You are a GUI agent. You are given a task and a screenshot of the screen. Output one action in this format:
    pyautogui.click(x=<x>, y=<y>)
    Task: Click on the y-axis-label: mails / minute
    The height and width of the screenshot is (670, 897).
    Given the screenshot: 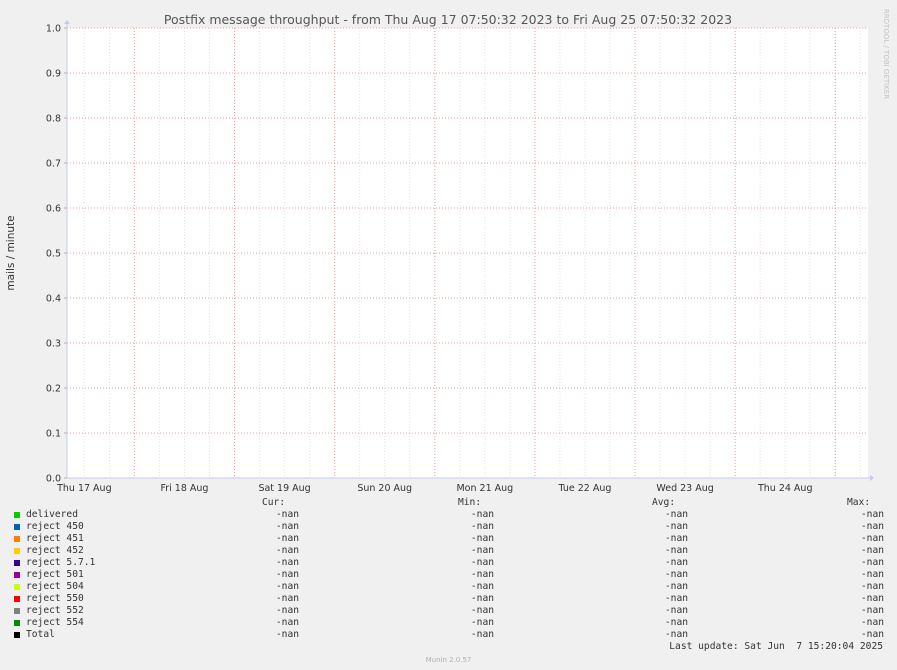 What is the action you would take?
    pyautogui.click(x=11, y=252)
    